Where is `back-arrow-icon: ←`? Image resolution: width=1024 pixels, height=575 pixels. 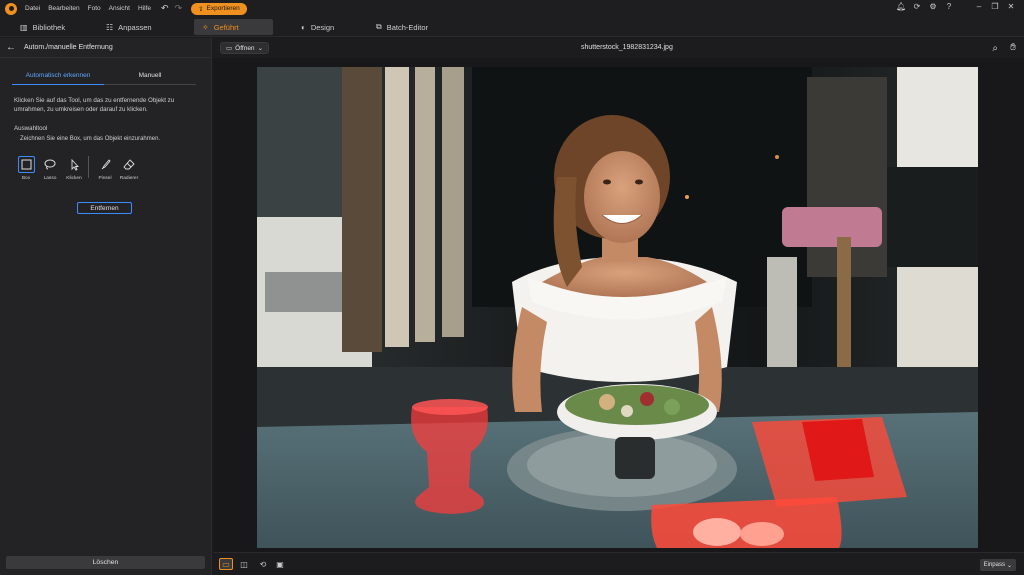 back-arrow-icon: ← is located at coordinates (11, 47).